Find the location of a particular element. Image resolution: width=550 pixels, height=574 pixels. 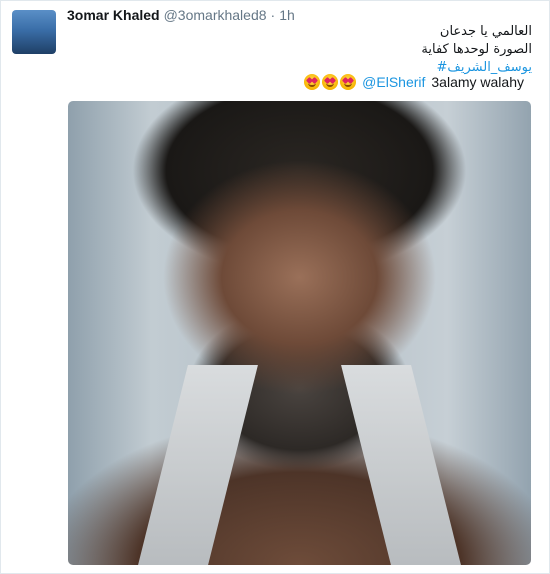

tweet-text-last-line: @ElSherif 3alamy walahy is located at coordinates (414, 82).